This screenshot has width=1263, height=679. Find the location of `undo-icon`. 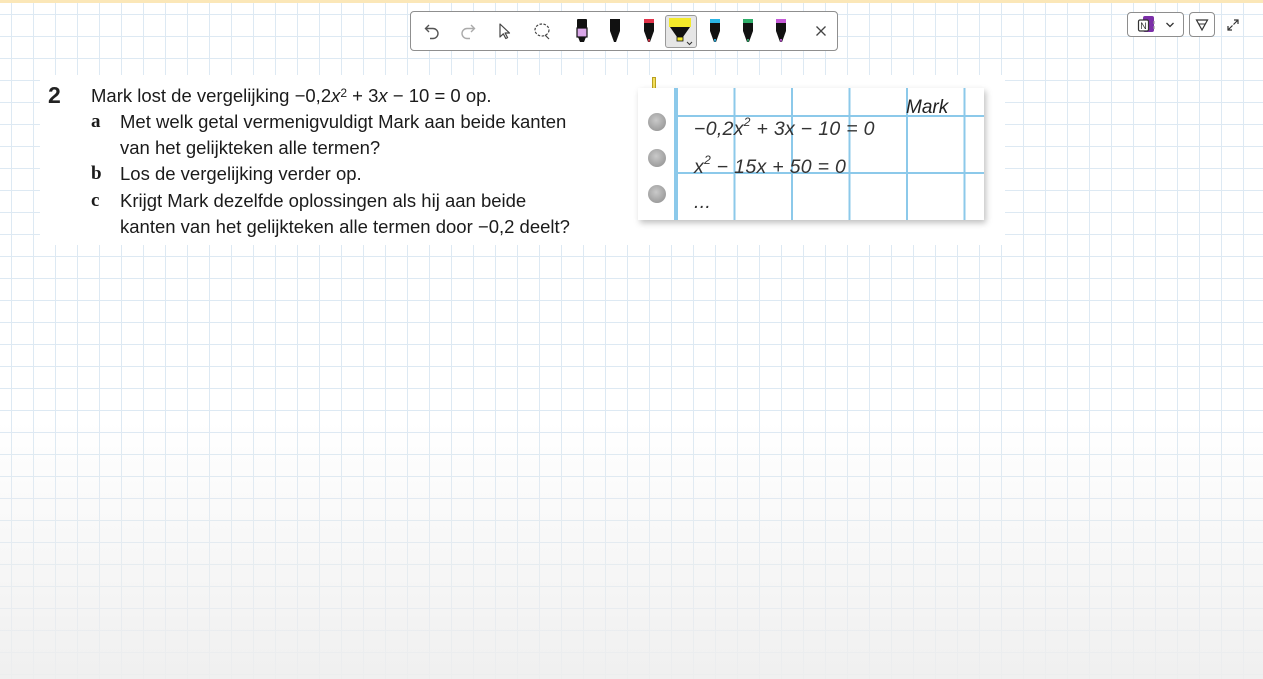

undo-icon is located at coordinates (431, 32).